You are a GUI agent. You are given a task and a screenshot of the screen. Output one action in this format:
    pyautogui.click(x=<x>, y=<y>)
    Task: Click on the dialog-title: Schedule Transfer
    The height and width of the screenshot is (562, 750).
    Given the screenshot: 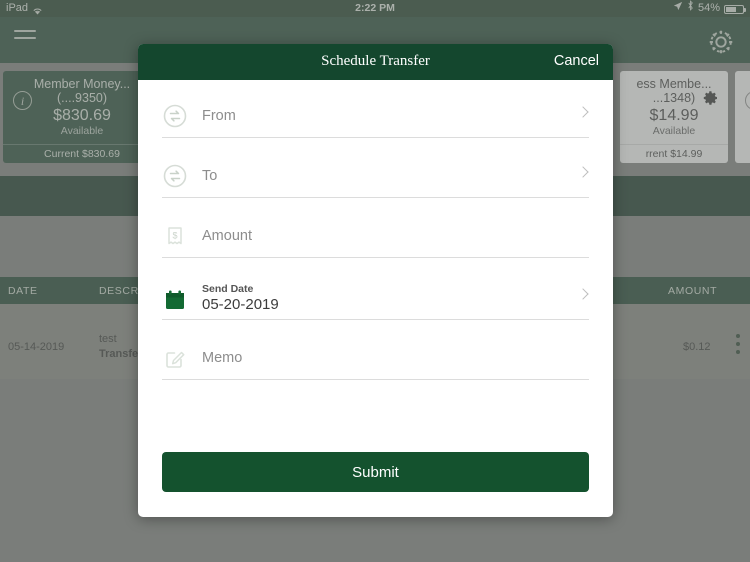 What is the action you would take?
    pyautogui.click(x=375, y=61)
    